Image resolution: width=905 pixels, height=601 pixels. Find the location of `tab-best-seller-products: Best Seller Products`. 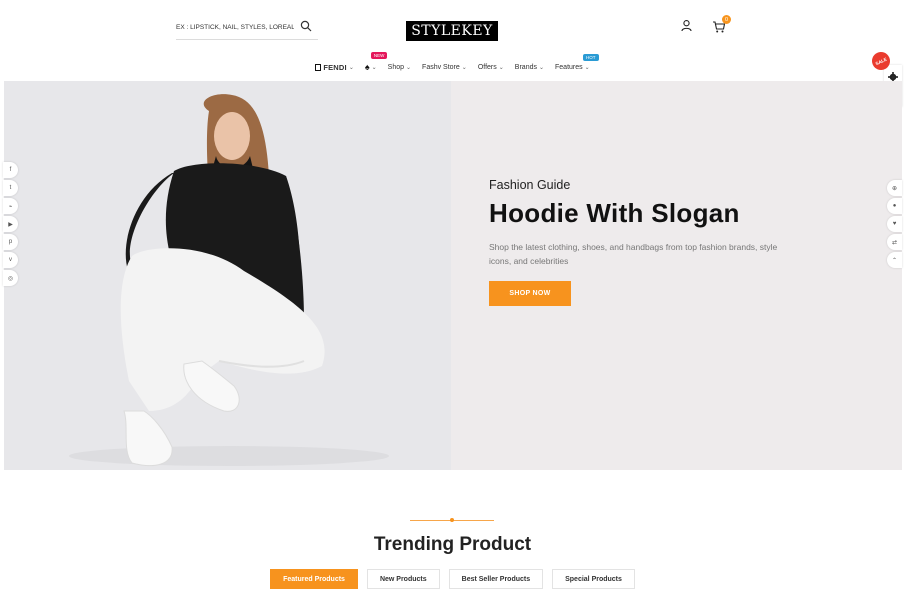

tab-best-seller-products: Best Seller Products is located at coordinates (496, 579).